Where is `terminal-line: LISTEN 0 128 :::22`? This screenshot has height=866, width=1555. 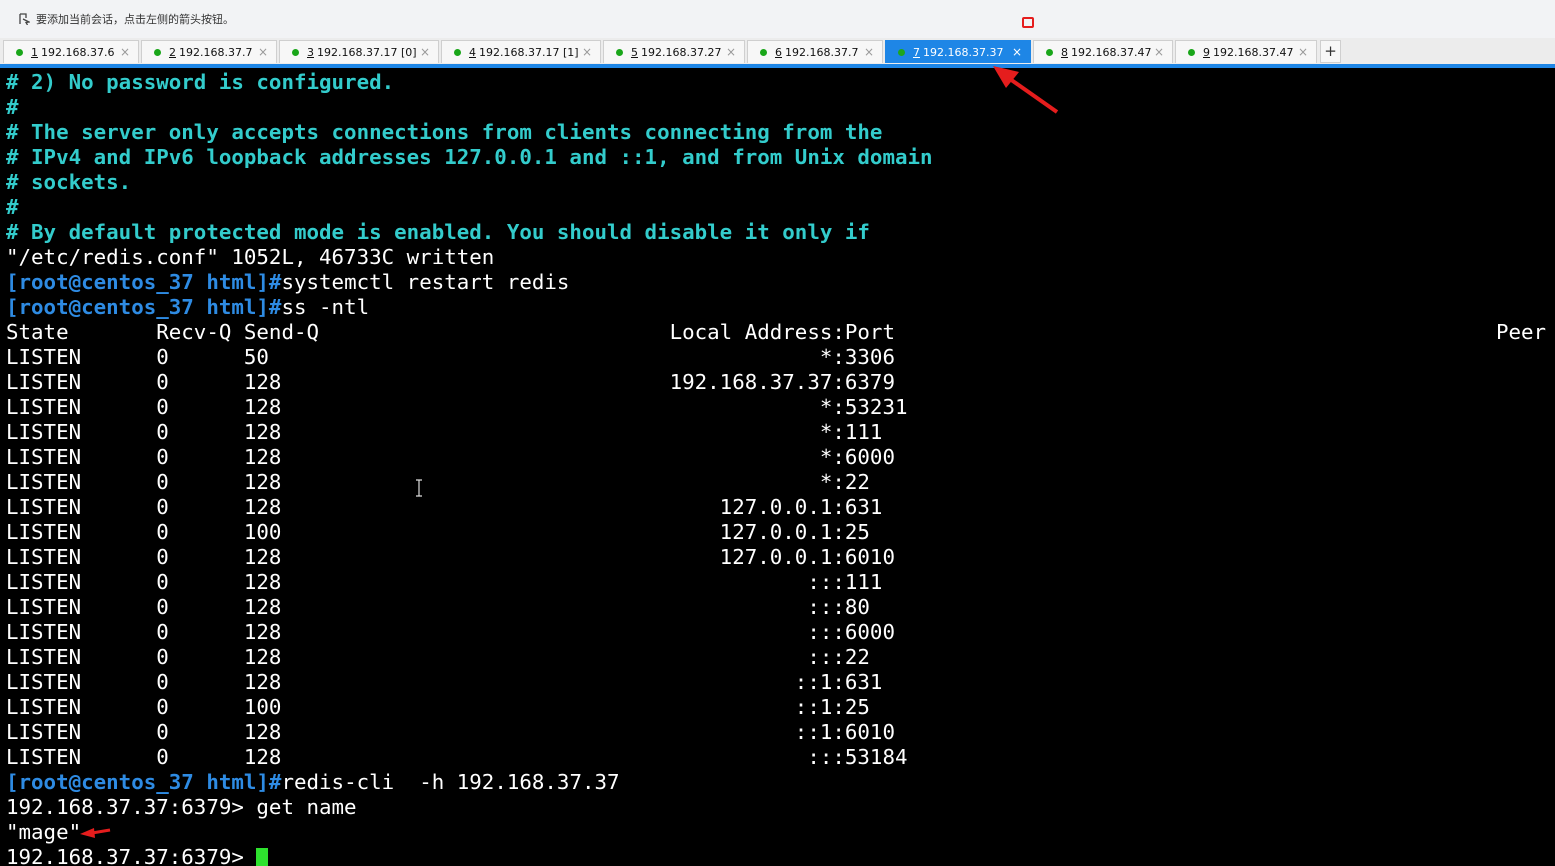
terminal-line: LISTEN 0 128 :::22 is located at coordinates (780, 657).